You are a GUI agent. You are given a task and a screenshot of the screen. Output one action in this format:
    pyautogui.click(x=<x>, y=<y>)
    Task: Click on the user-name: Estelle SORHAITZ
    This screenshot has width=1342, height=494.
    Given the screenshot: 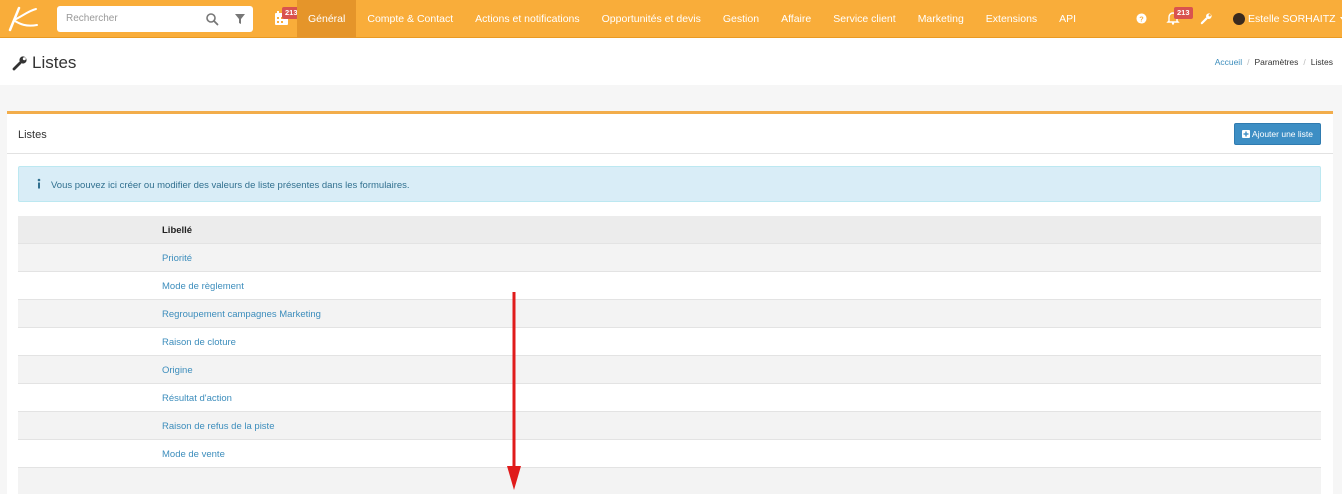 What is the action you would take?
    pyautogui.click(x=1292, y=19)
    